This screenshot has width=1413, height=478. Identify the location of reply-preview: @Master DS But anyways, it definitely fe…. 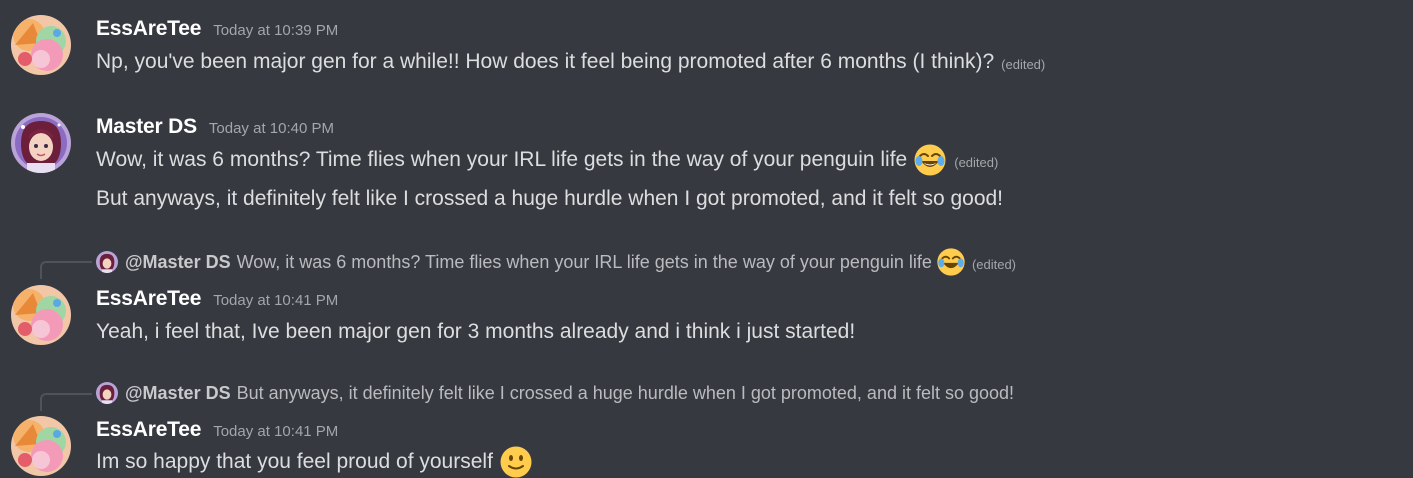
(555, 393).